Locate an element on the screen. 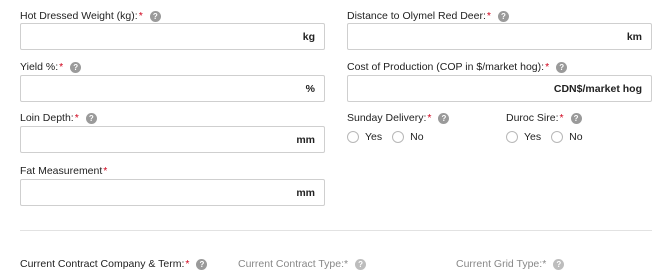 The height and width of the screenshot is (272, 669). duroc-sire-yes-radio is located at coordinates (512, 137).